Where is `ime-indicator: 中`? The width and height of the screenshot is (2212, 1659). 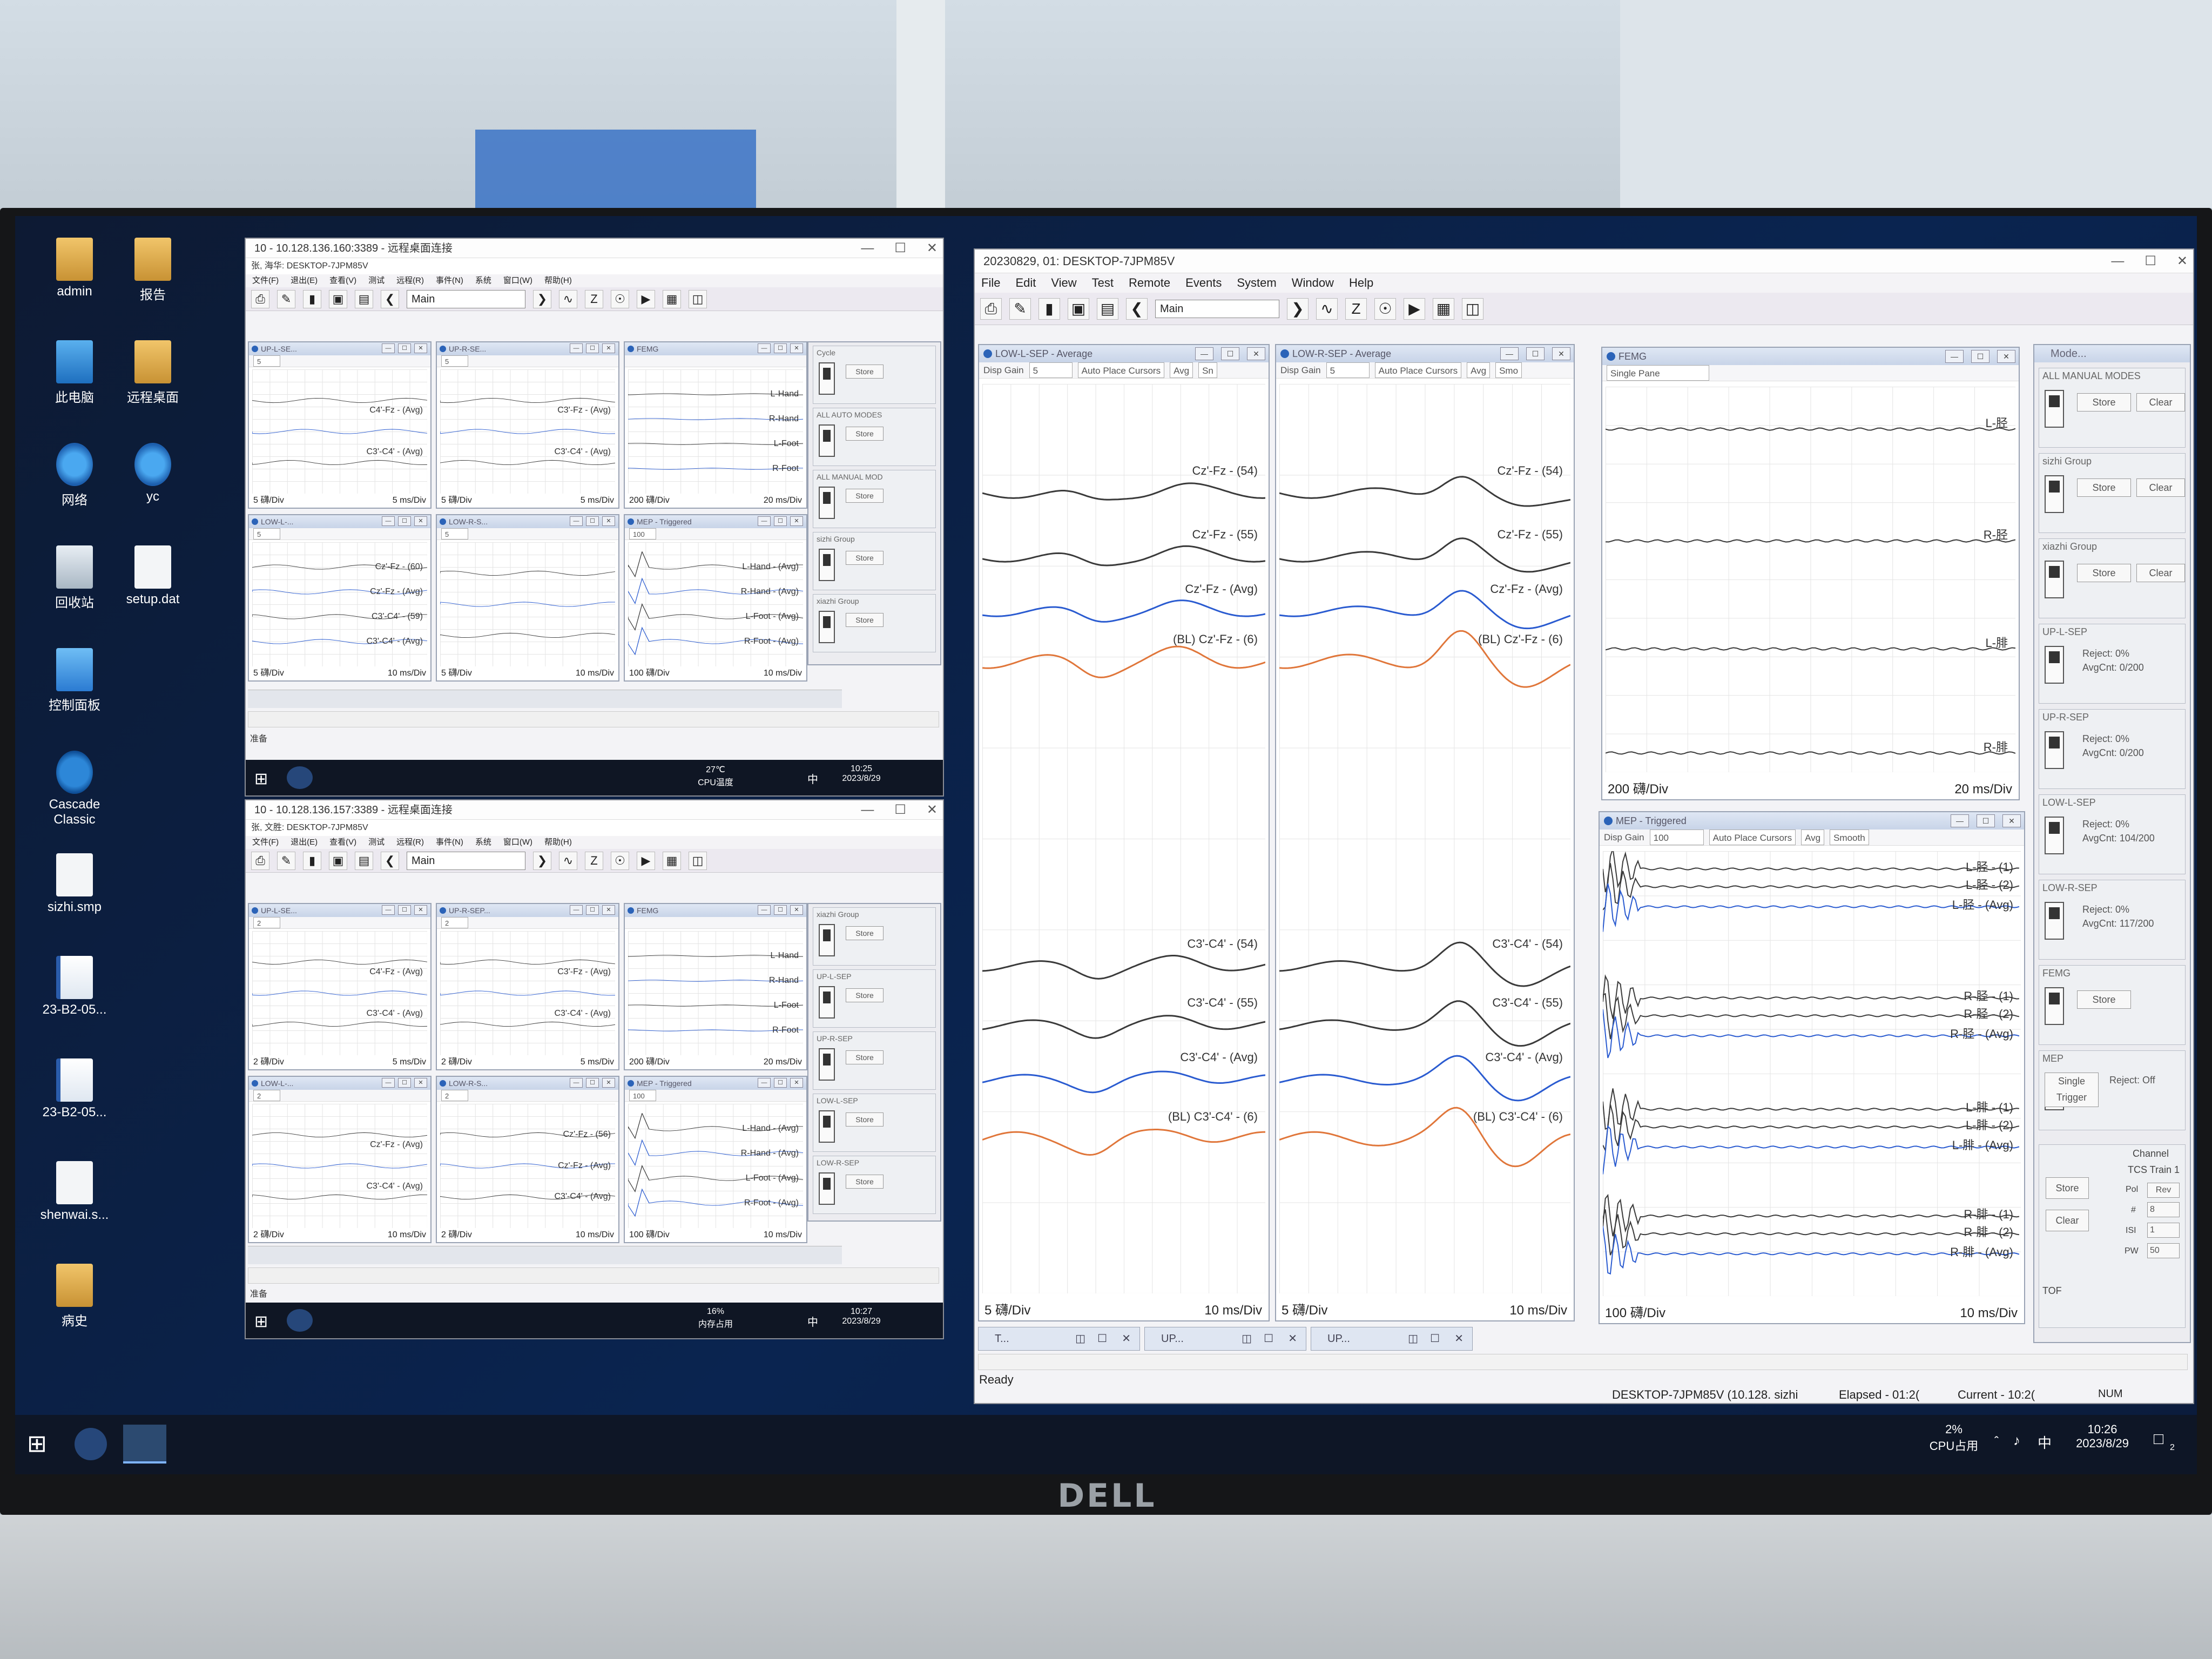 ime-indicator: 中 is located at coordinates (2045, 1442).